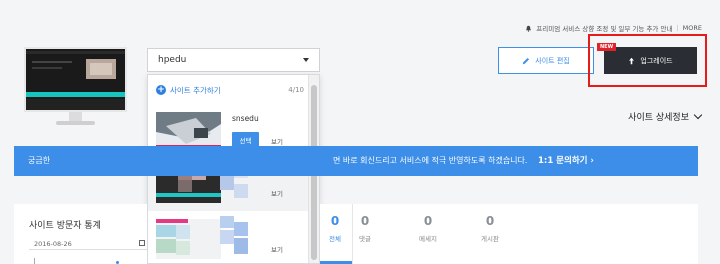 This screenshot has width=720, height=264. Describe the element at coordinates (604, 28) in the screenshot. I see `notice-link: 프리미엄 서비스 상향 조정 및 일부 기능 추가 안내` at that location.